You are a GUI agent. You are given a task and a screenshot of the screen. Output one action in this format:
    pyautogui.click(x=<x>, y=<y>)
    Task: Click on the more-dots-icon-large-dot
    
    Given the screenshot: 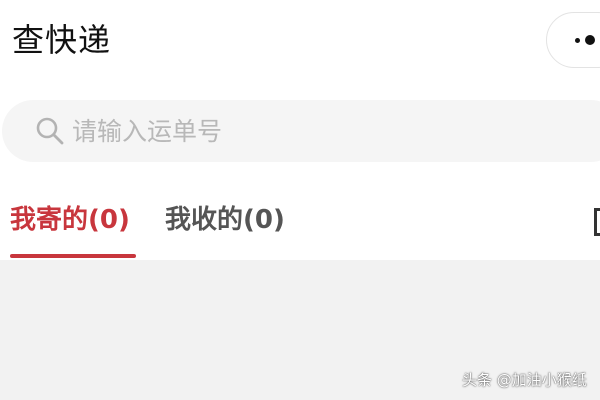 What is the action you would take?
    pyautogui.click(x=590, y=40)
    